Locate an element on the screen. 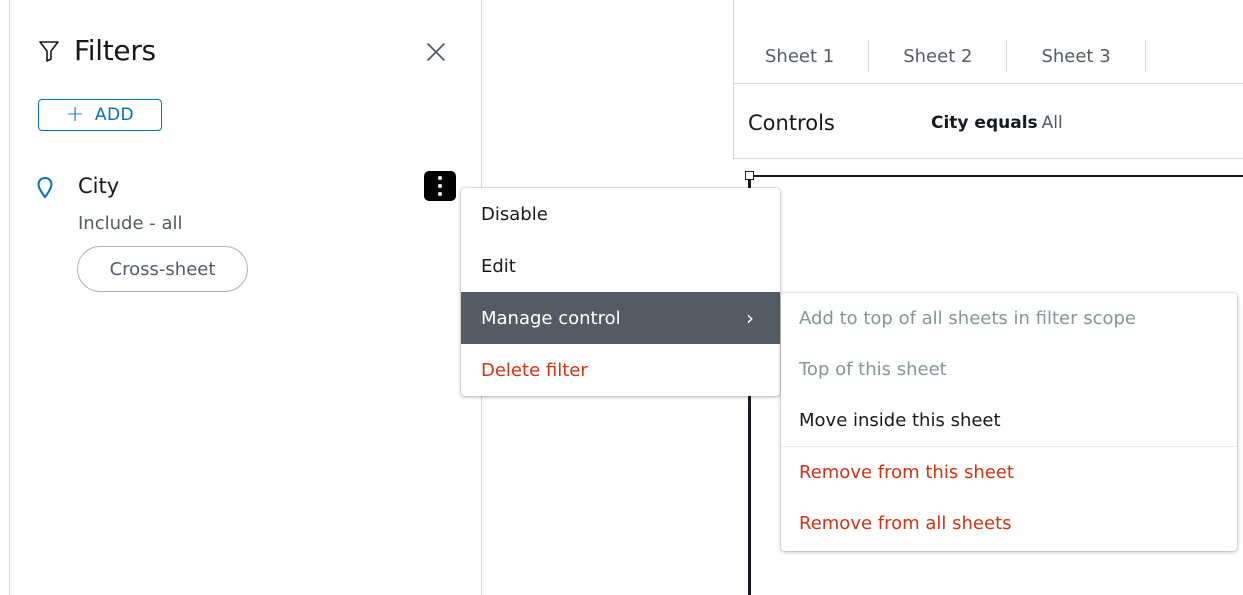 The height and width of the screenshot is (595, 1243). filters-header: Filters is located at coordinates (97, 50).